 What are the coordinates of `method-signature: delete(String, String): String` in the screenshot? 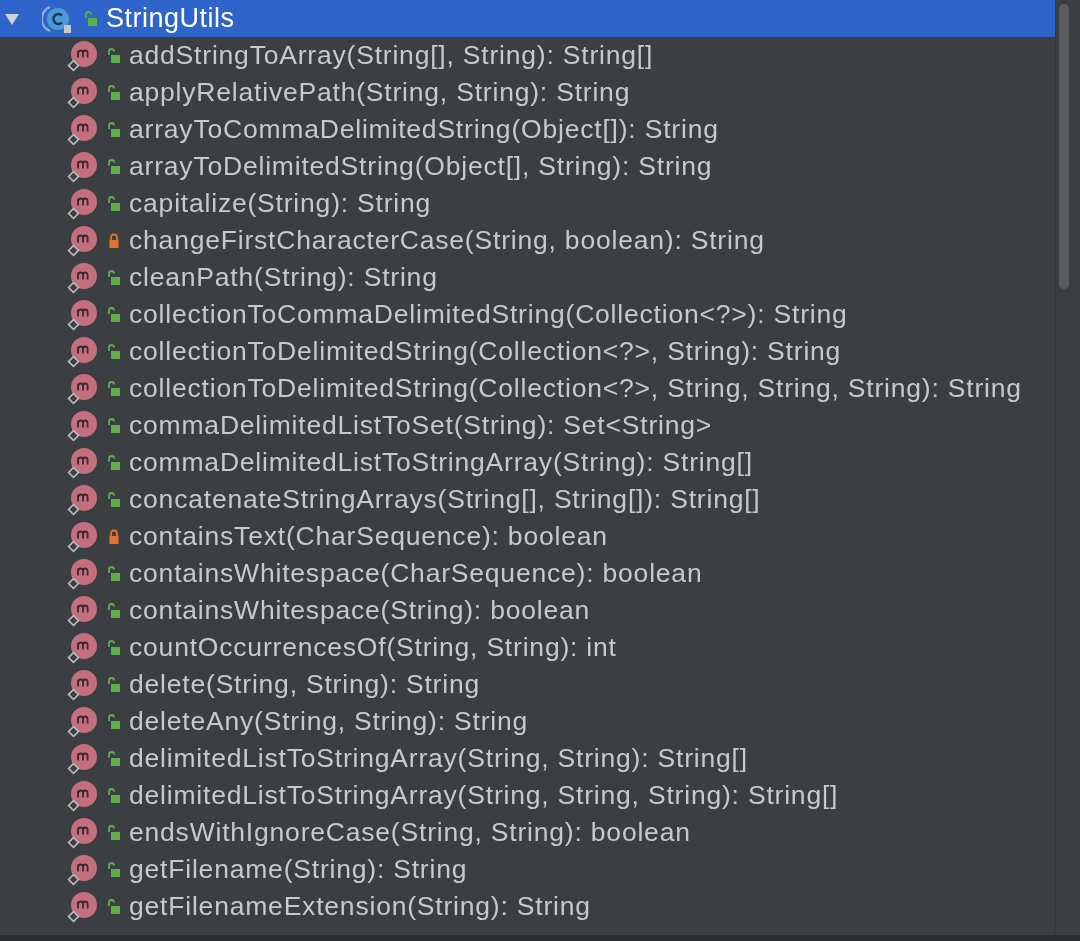 It's located at (304, 684).